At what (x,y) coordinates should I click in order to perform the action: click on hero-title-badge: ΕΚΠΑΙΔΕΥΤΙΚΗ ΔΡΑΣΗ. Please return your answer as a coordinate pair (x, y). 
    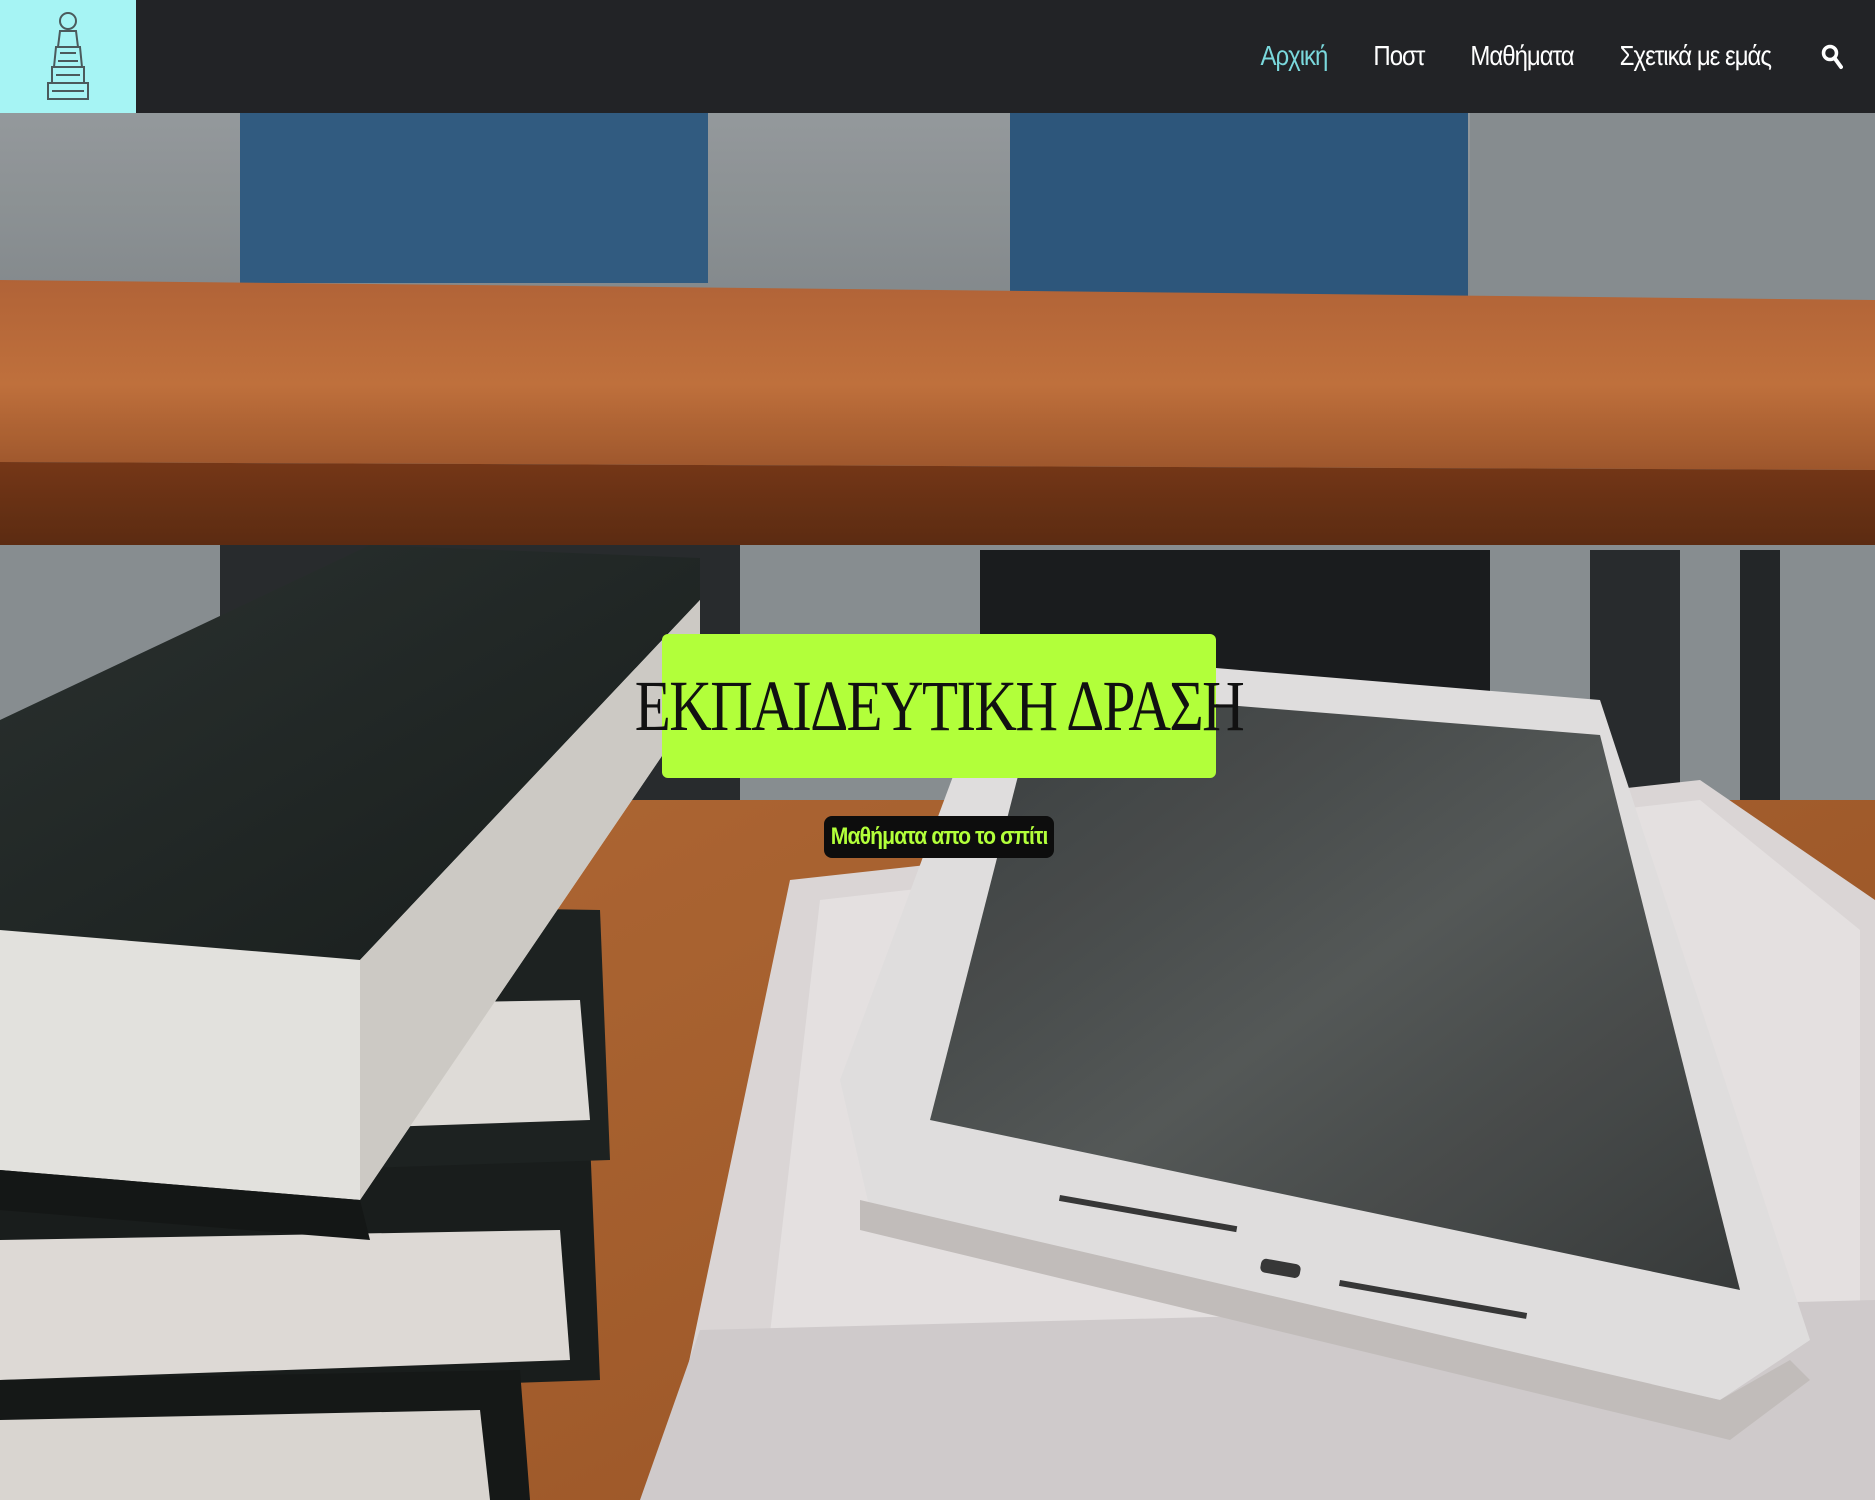
    Looking at the image, I should click on (940, 706).